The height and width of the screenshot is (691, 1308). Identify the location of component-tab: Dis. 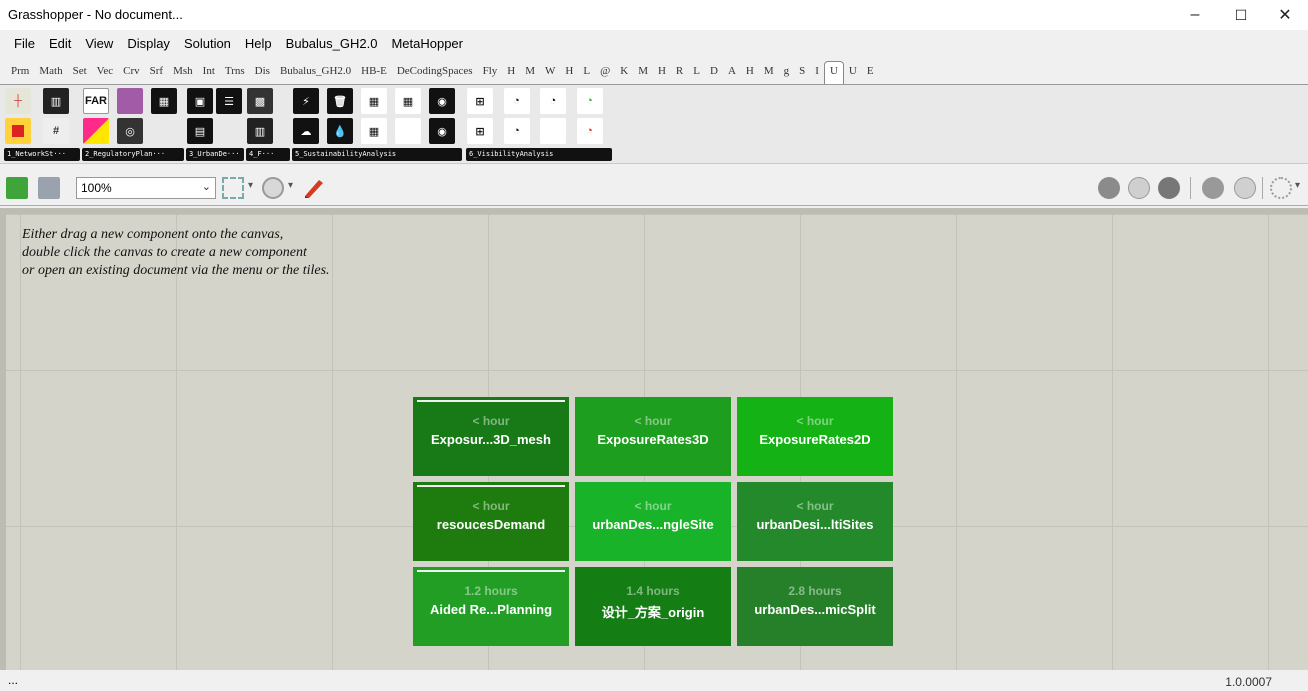
(262, 72).